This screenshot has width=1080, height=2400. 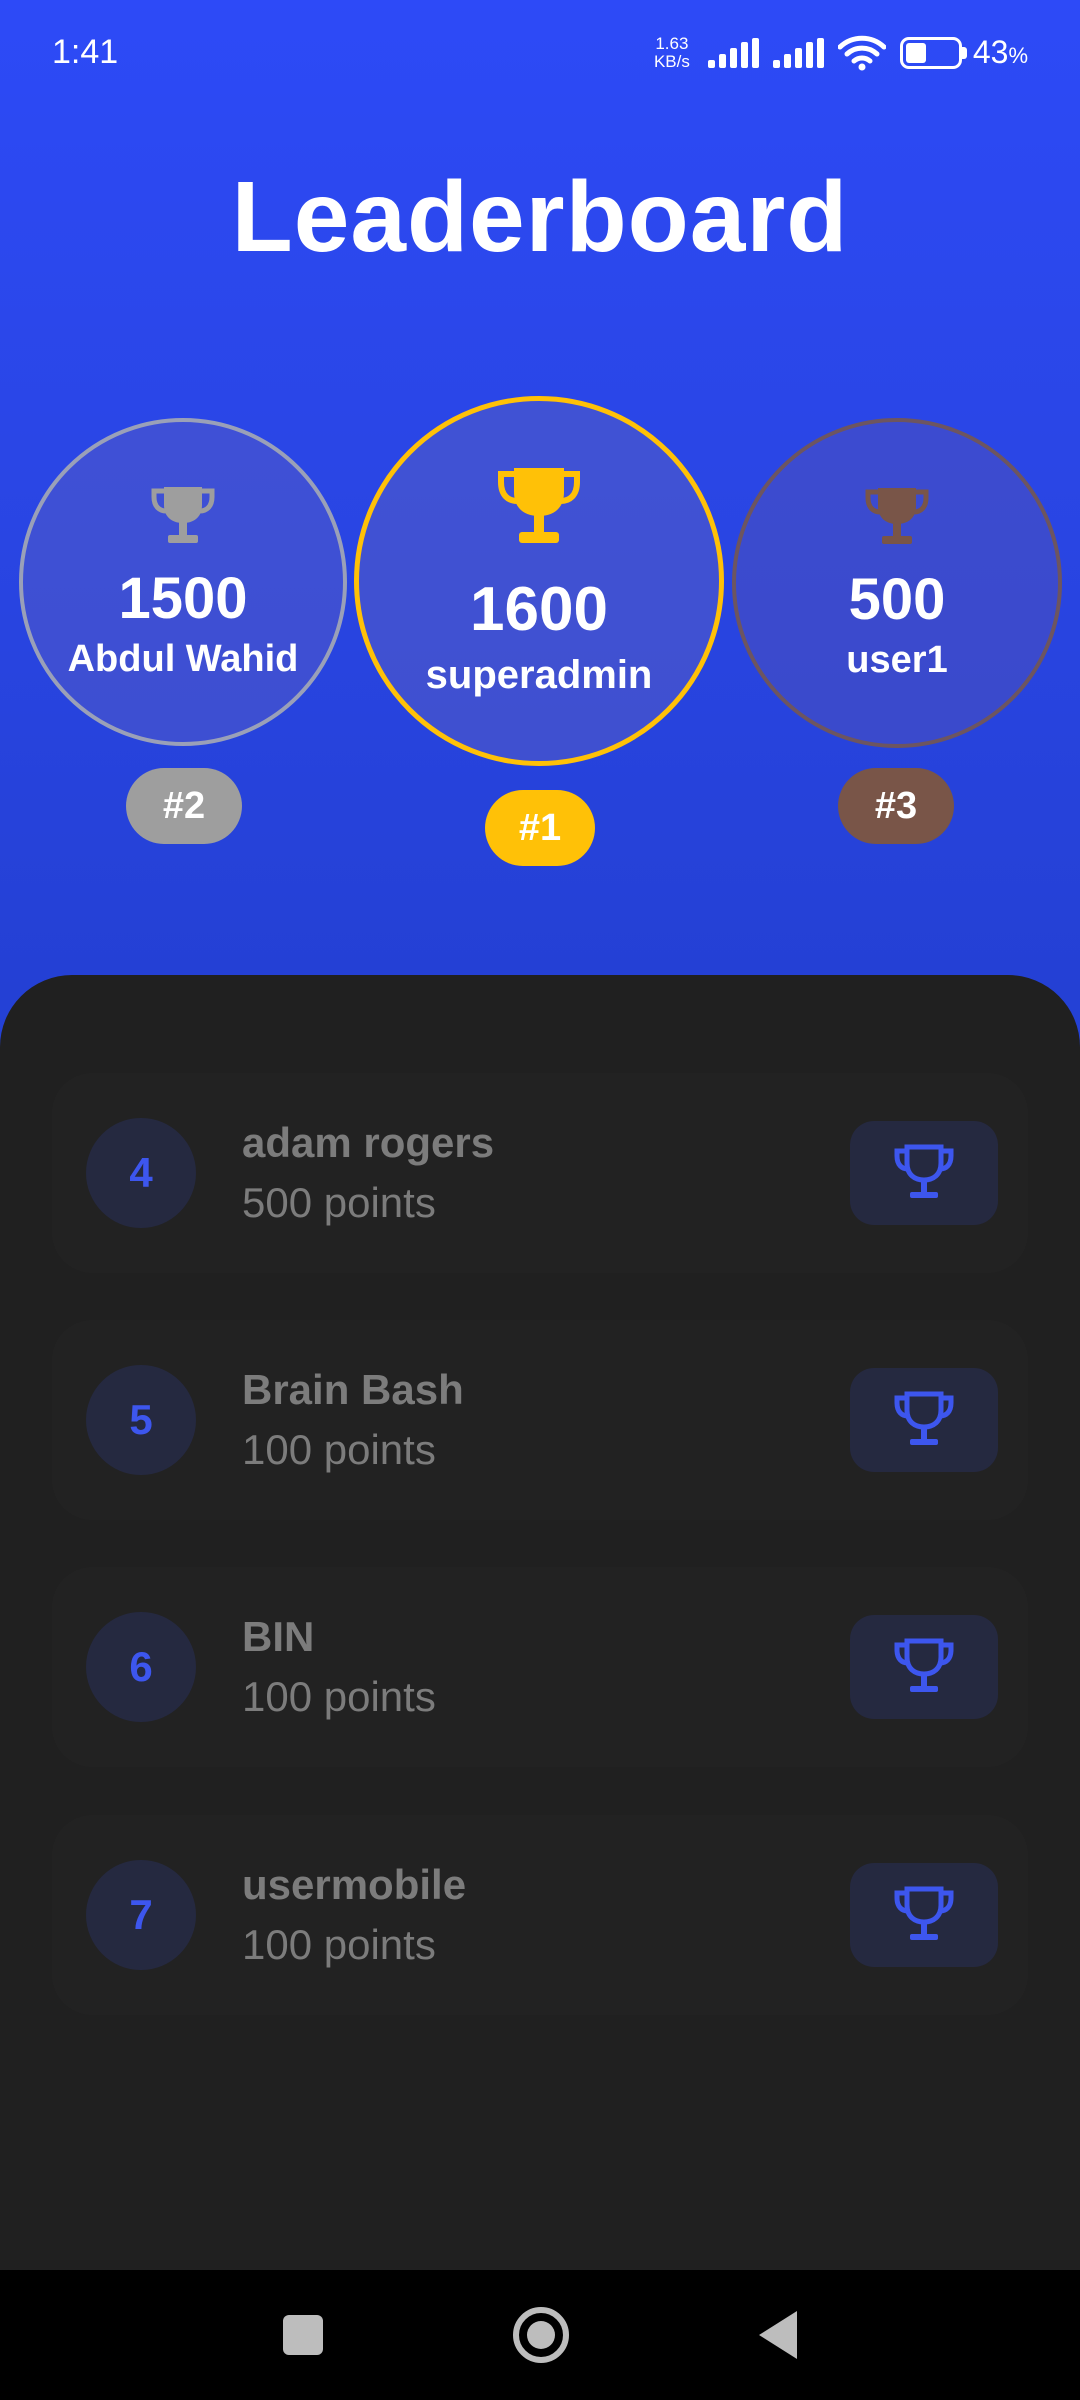 I want to click on podium-second: 1500 Abdul Wahid, so click(x=183, y=582).